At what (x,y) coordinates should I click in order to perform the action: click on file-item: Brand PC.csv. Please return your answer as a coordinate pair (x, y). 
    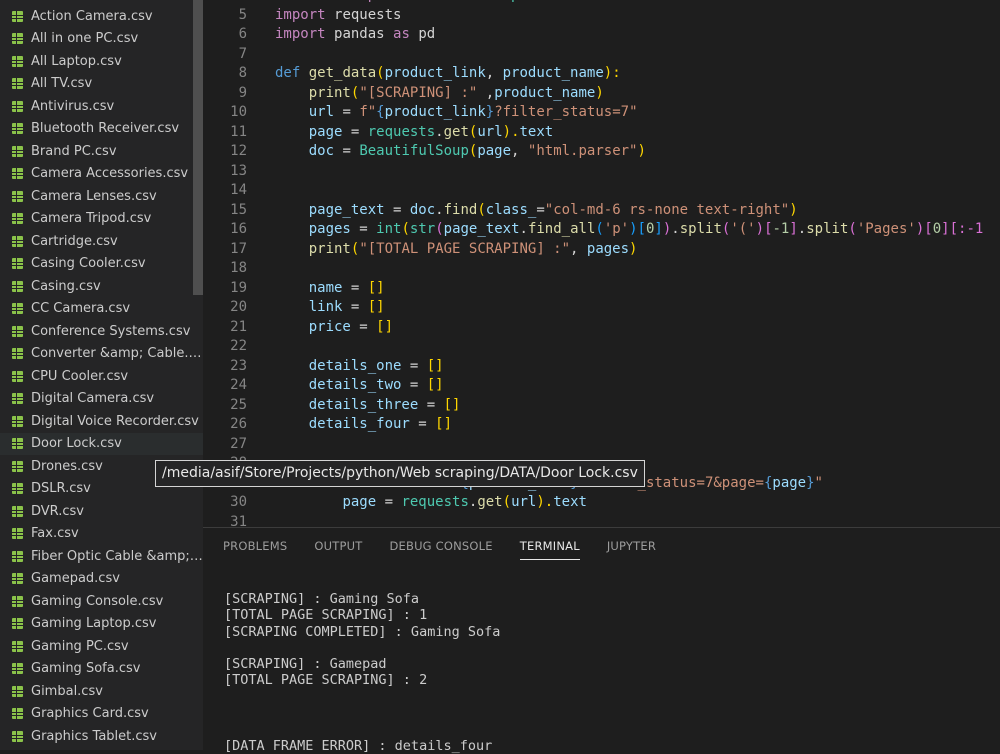
    Looking at the image, I should click on (101, 151).